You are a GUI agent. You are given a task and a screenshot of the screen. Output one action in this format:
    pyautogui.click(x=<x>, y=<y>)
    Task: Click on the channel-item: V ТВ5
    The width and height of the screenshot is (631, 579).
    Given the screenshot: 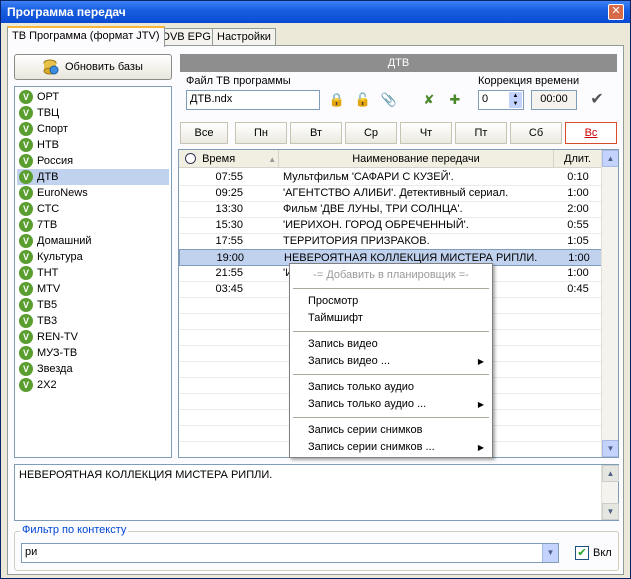 What is the action you would take?
    pyautogui.click(x=93, y=305)
    